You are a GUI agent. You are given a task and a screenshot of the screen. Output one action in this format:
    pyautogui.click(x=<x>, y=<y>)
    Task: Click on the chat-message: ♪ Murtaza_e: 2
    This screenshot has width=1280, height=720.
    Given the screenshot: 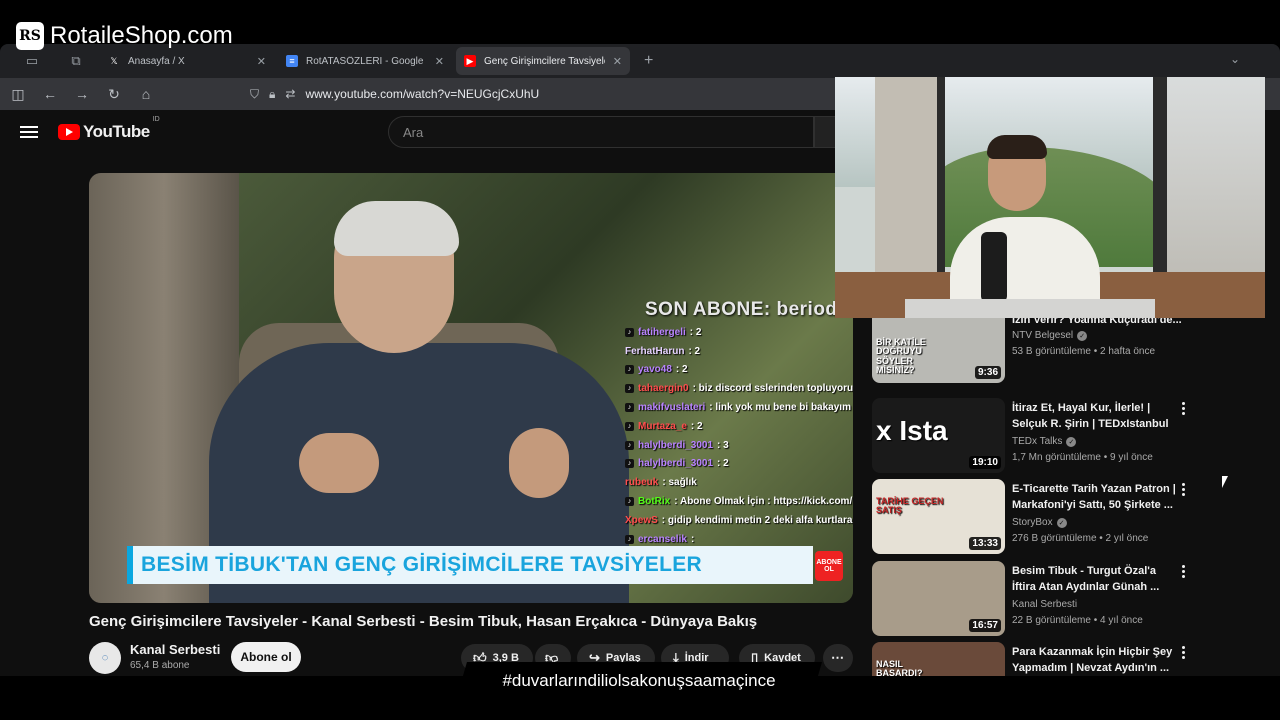 What is the action you would take?
    pyautogui.click(x=739, y=426)
    